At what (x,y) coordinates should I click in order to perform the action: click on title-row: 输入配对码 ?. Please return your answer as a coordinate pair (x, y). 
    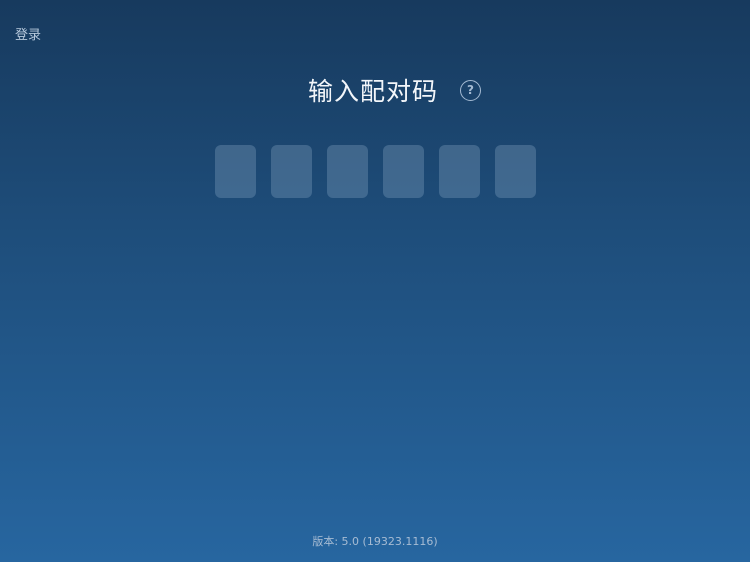
    Looking at the image, I should click on (375, 90).